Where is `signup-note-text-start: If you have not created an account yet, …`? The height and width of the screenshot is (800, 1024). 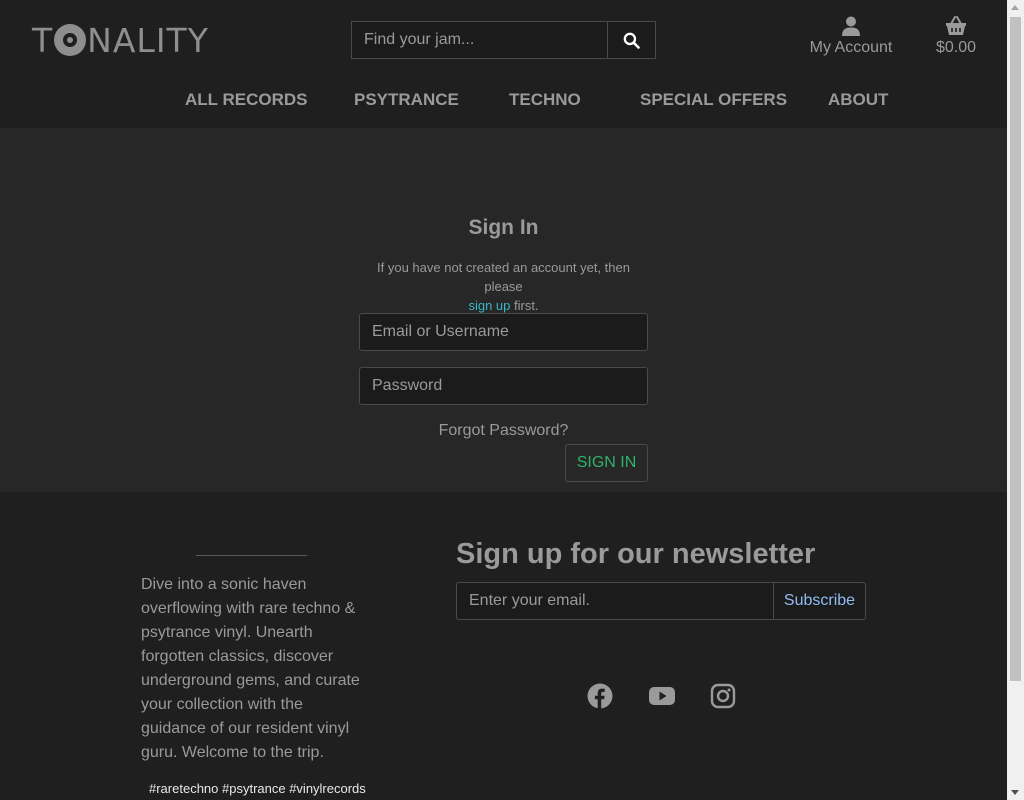 signup-note-text-start: If you have not created an account yet, … is located at coordinates (503, 277).